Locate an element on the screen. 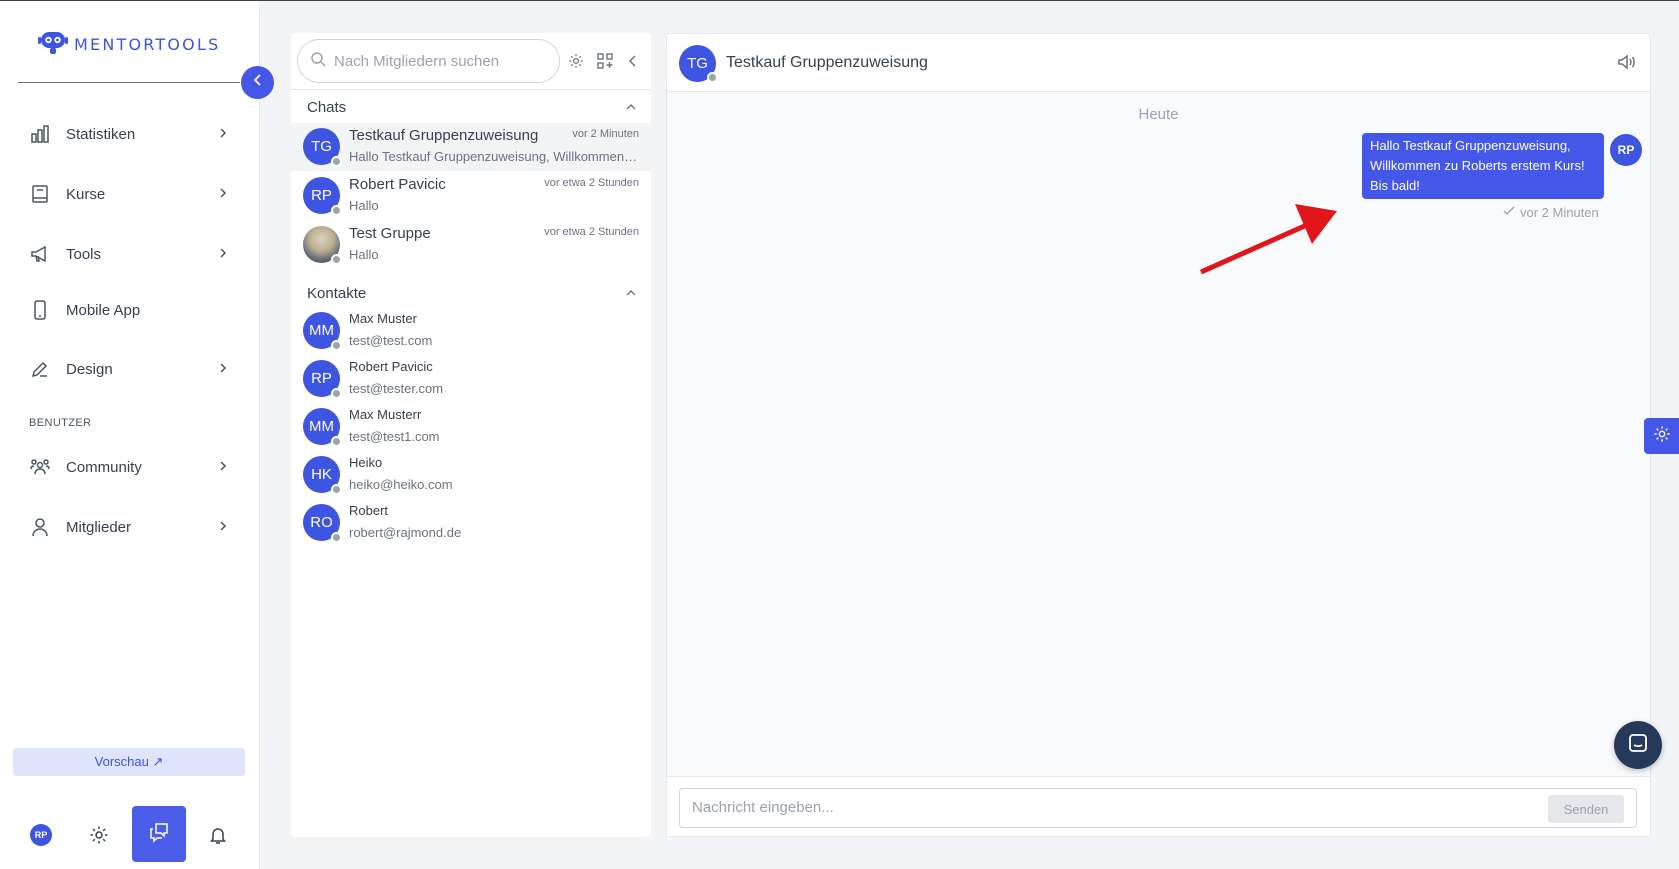 This screenshot has width=1679, height=869. users-icon is located at coordinates (40, 467).